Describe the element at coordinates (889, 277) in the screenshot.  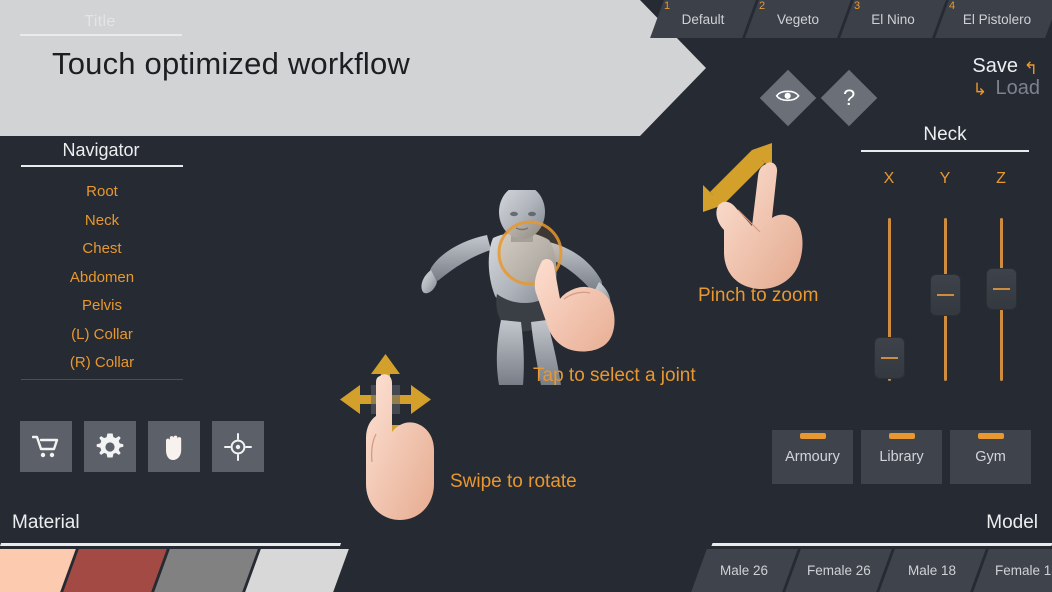
I see `slider-x: X` at that location.